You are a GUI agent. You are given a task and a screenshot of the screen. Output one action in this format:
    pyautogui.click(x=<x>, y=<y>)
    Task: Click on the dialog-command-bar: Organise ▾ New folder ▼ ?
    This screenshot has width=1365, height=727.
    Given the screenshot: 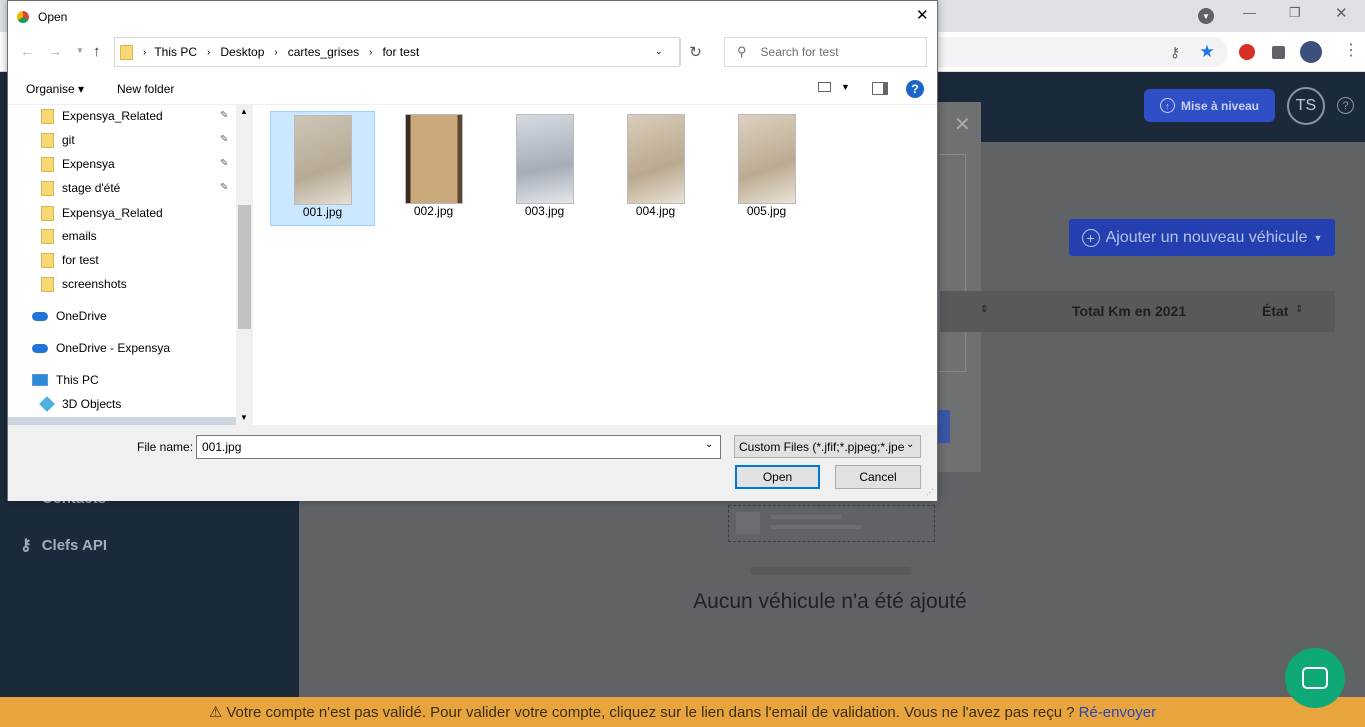 What is the action you would take?
    pyautogui.click(x=472, y=89)
    